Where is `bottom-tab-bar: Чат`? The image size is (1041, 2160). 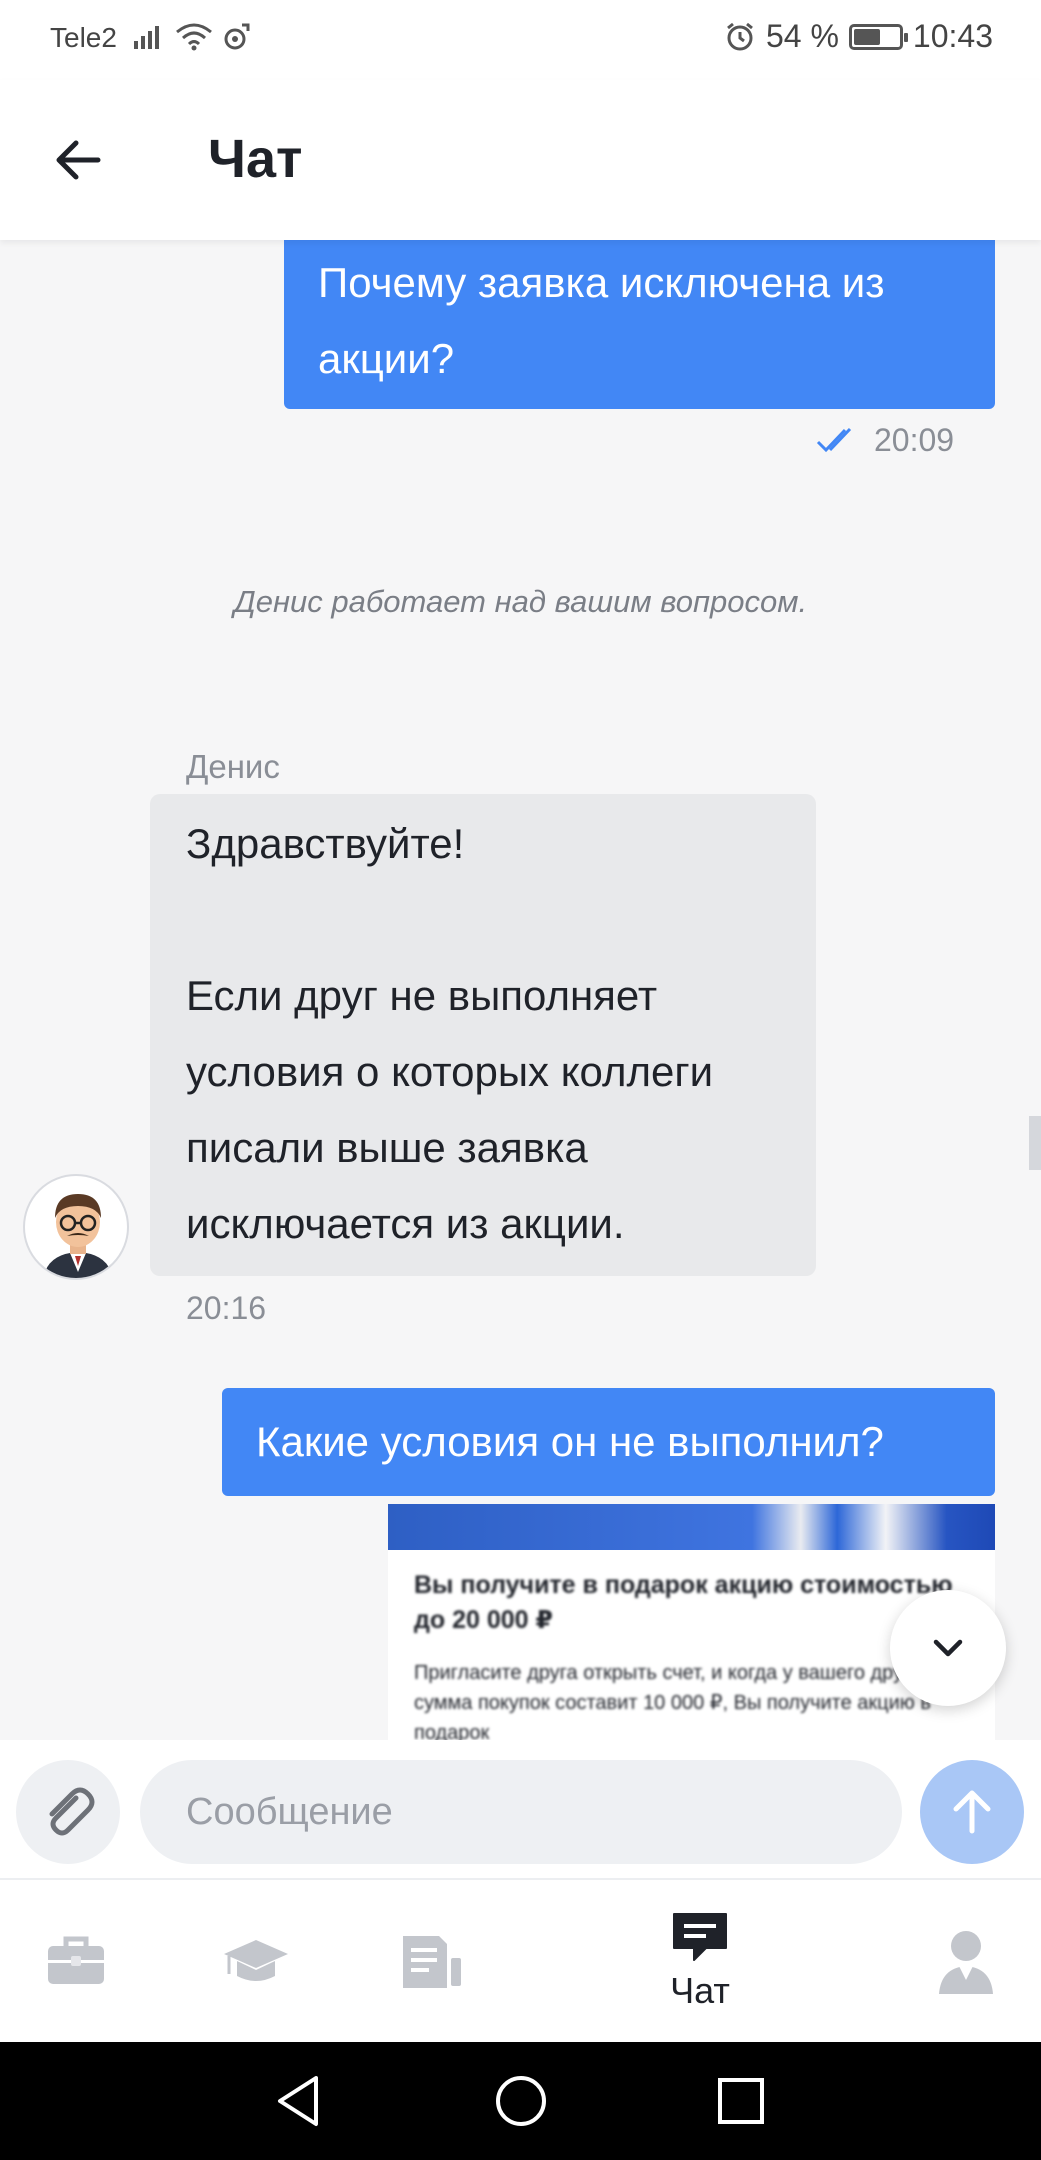 bottom-tab-bar: Чат is located at coordinates (520, 1961).